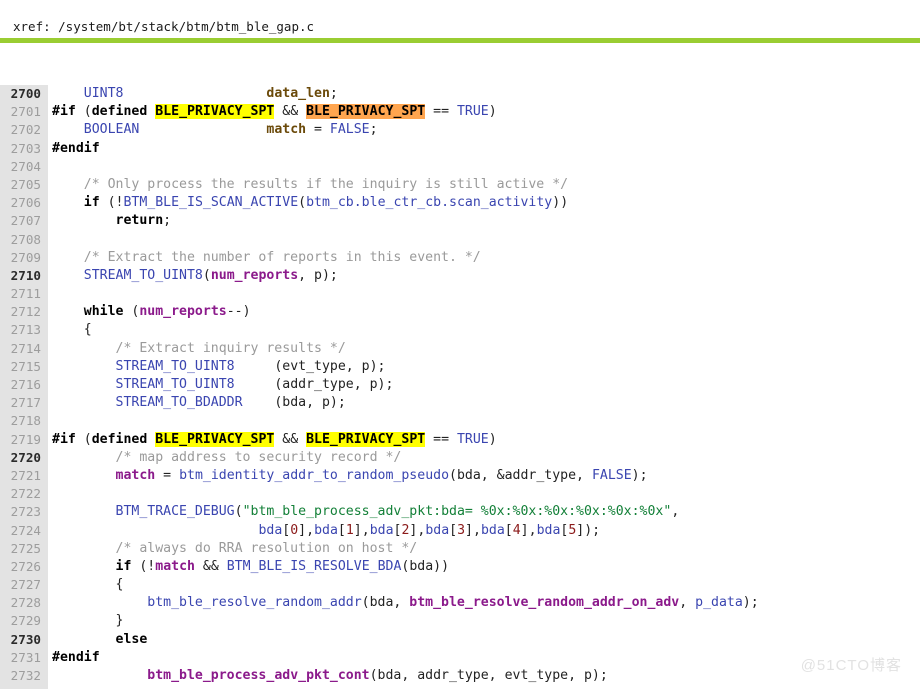 The height and width of the screenshot is (689, 920). I want to click on line-number: 2720, so click(20, 458).